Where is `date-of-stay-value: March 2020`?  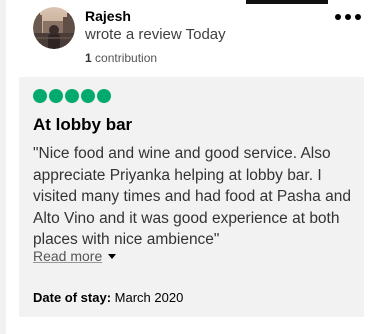 date-of-stay-value: March 2020 is located at coordinates (149, 297).